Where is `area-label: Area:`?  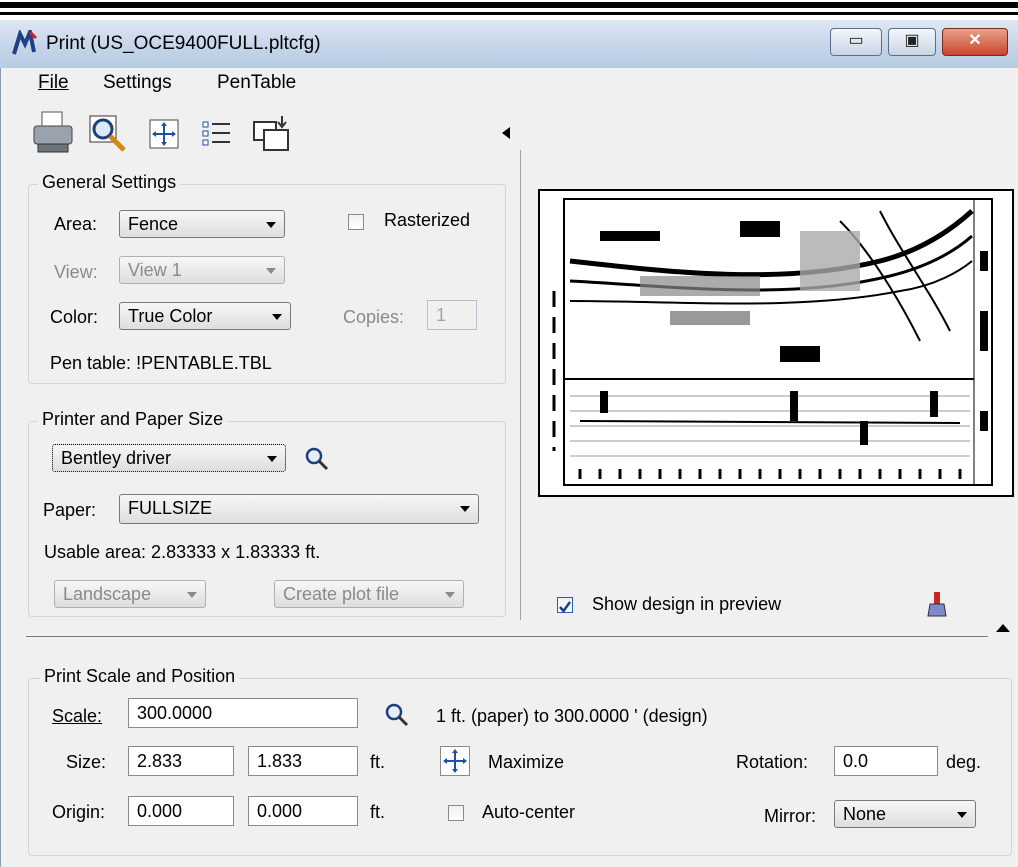 area-label: Area: is located at coordinates (76, 224).